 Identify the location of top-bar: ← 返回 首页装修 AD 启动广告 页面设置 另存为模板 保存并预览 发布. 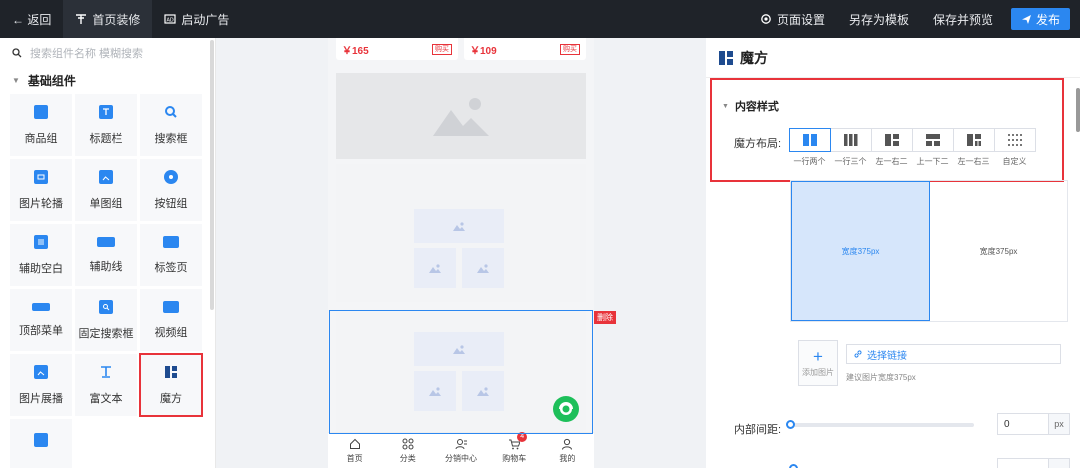
(540, 19).